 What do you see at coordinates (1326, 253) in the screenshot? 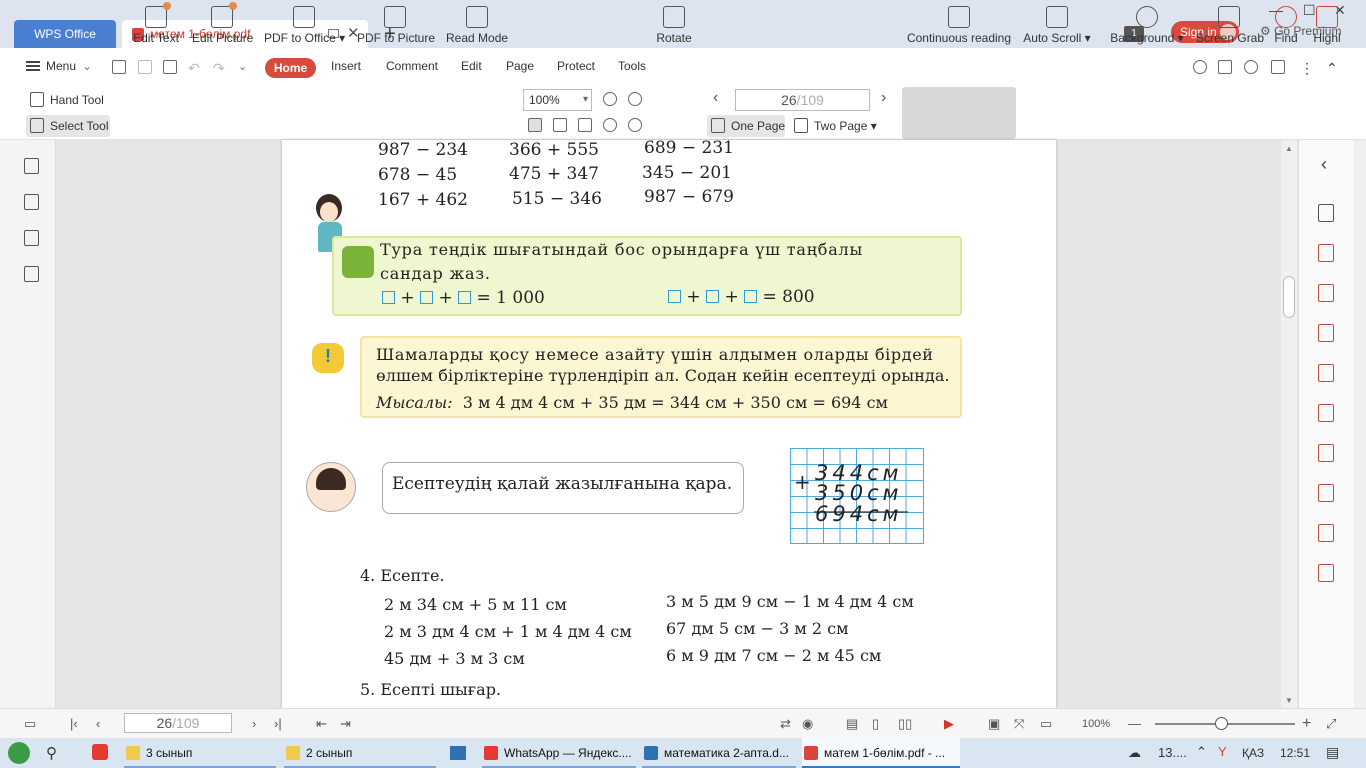
I see `text-tool-icon` at bounding box center [1326, 253].